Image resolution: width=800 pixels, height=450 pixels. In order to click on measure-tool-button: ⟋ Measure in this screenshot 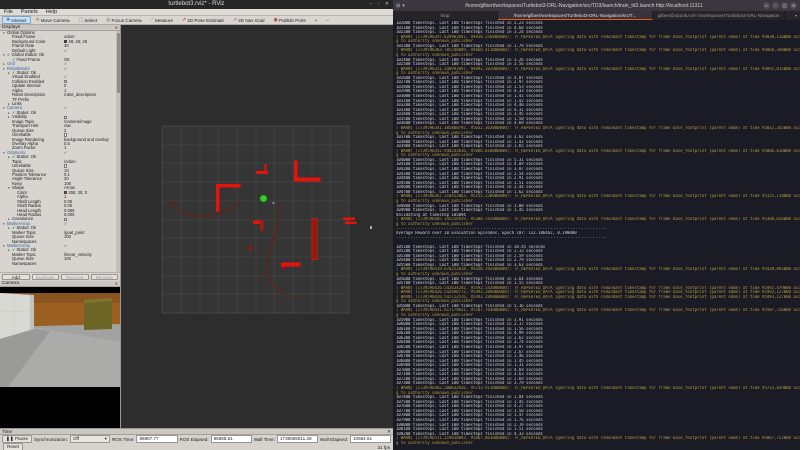, I will do `click(162, 20)`.